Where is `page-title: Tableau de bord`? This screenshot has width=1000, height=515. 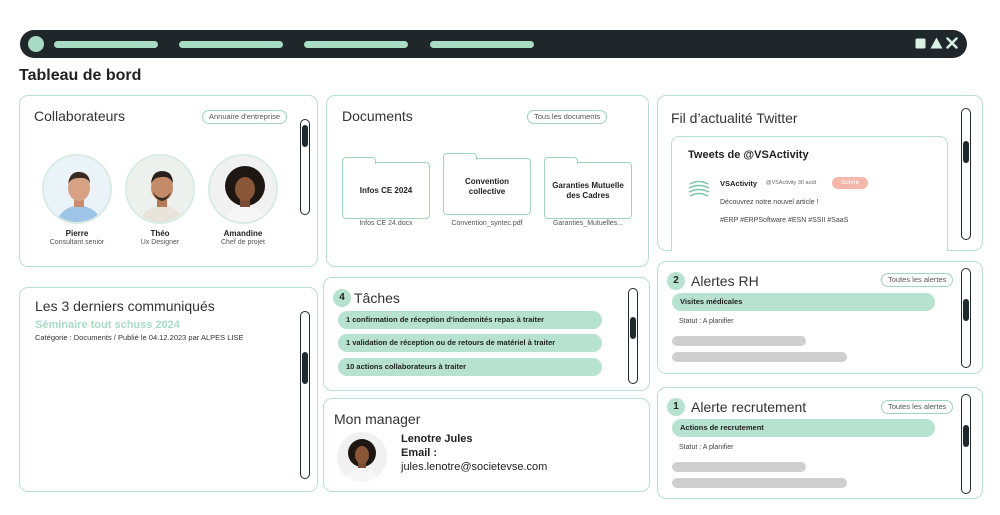 page-title: Tableau de bord is located at coordinates (80, 75).